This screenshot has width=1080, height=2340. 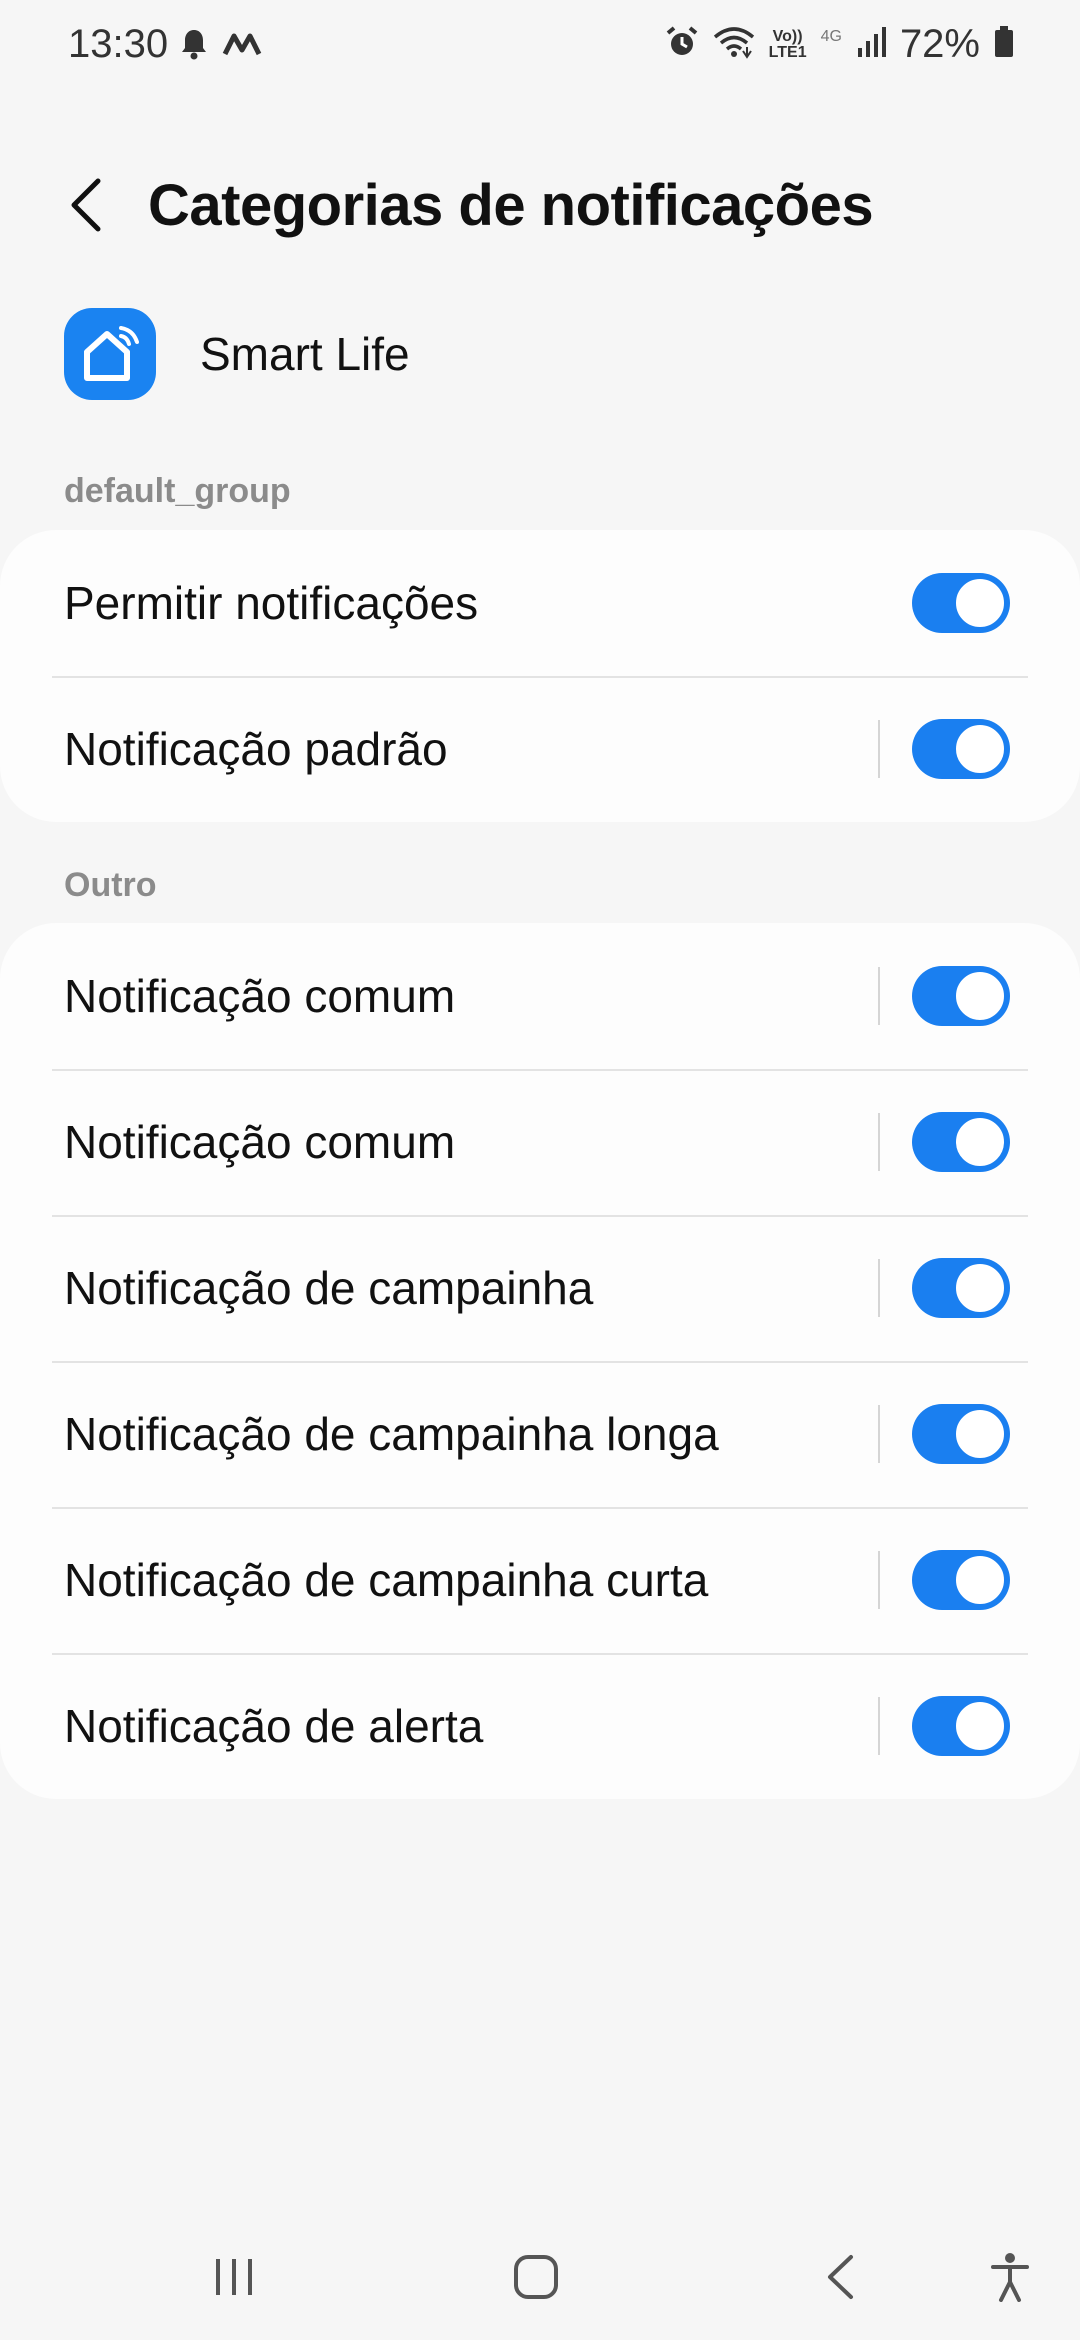 I want to click on accessibility-icon, so click(x=1010, y=2279).